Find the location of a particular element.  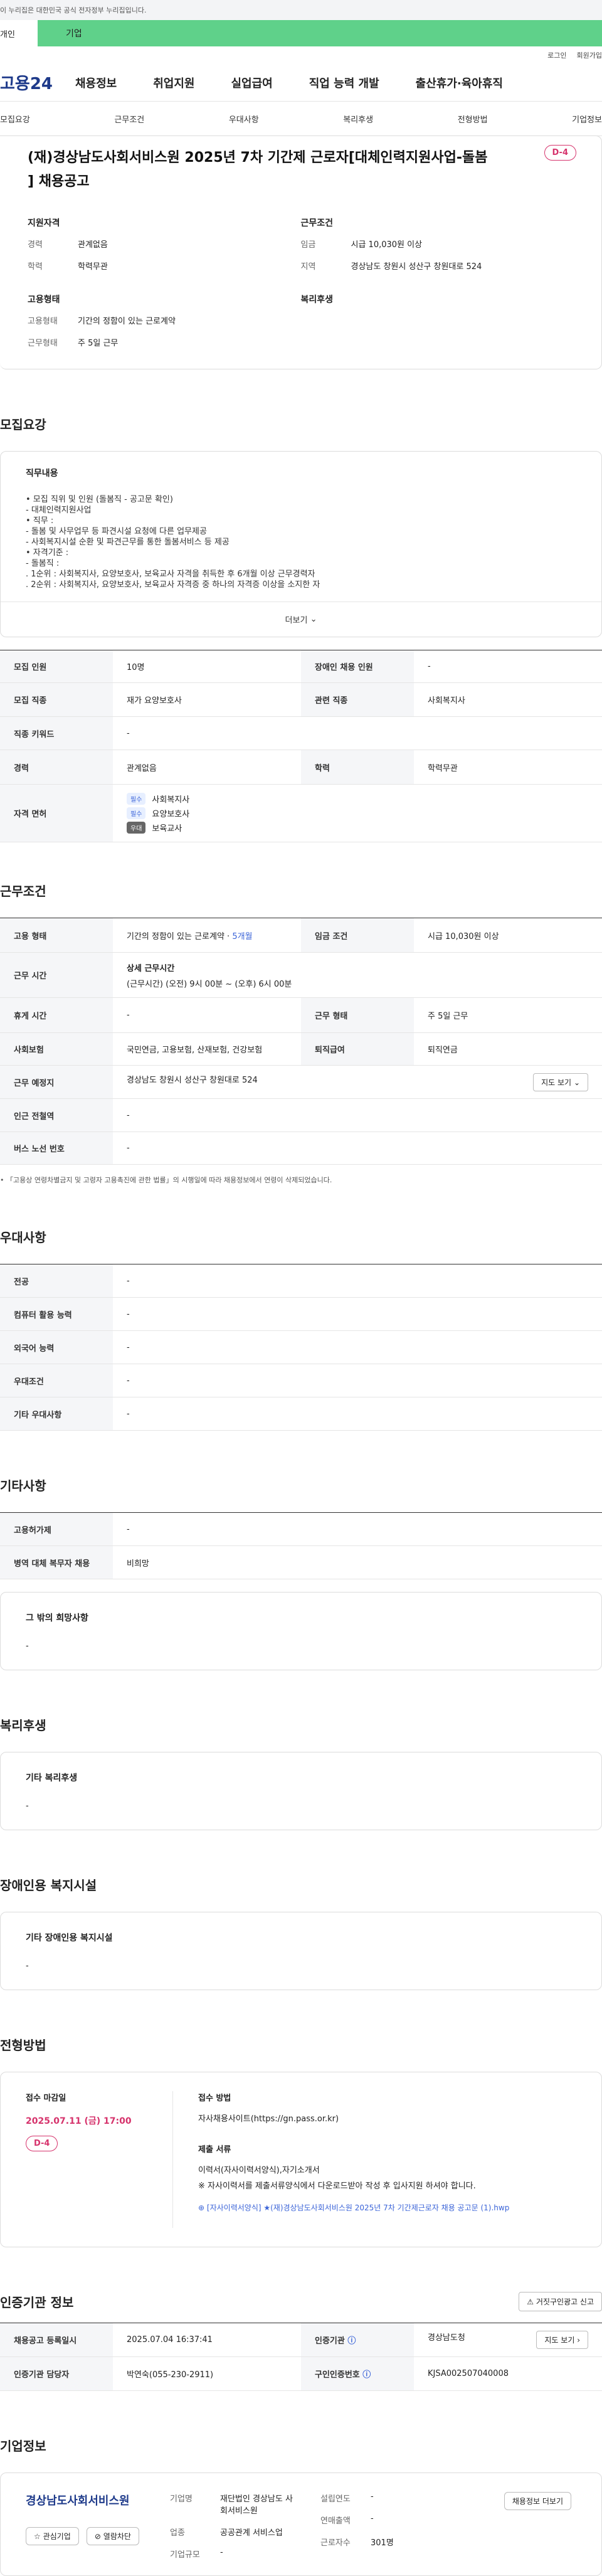

size-label: 기업규모 is located at coordinates (185, 2555).